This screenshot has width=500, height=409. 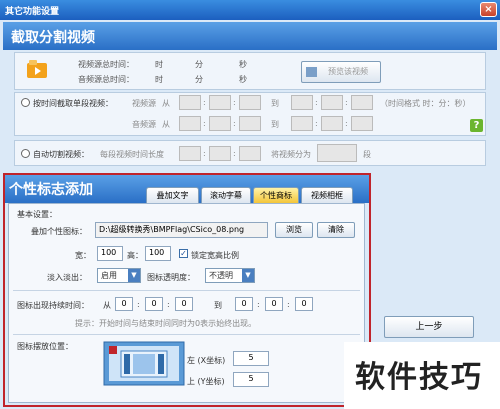 What do you see at coordinates (220, 102) in the screenshot?
I see `video-from-minute` at bounding box center [220, 102].